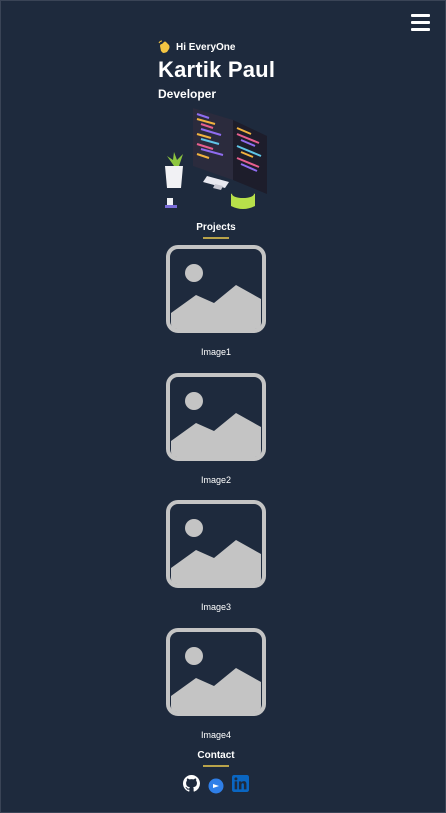  What do you see at coordinates (191, 783) in the screenshot?
I see `github-icon` at bounding box center [191, 783].